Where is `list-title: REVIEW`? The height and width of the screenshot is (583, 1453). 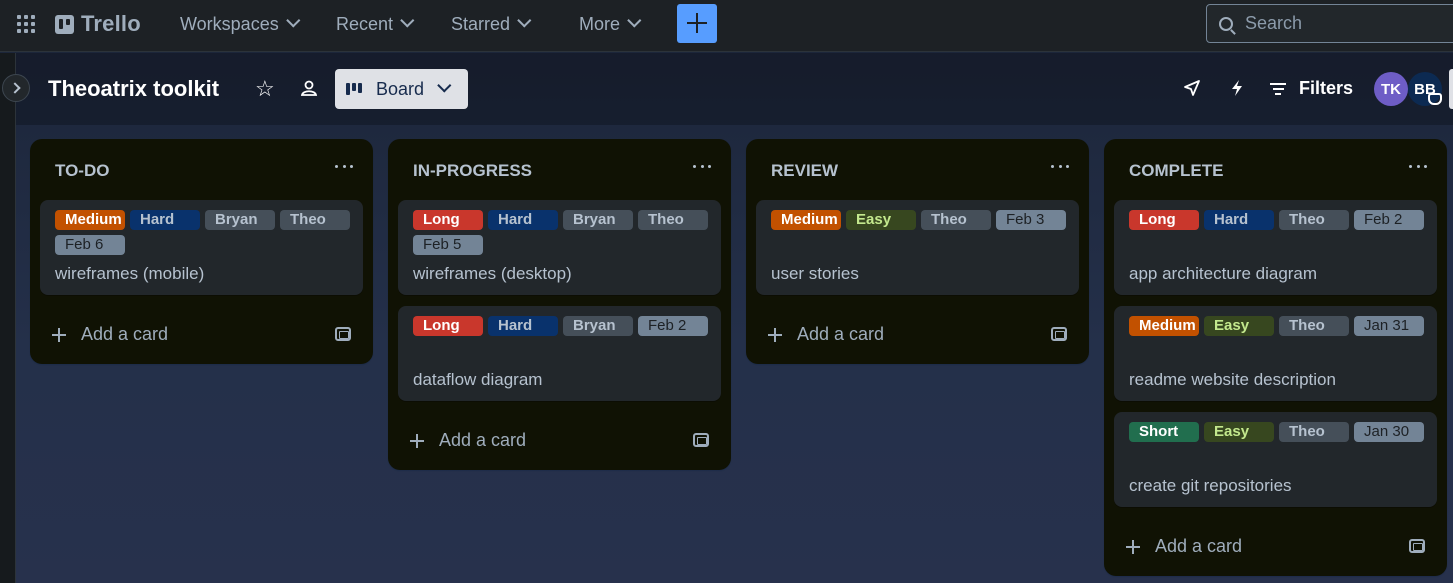
list-title: REVIEW is located at coordinates (804, 171).